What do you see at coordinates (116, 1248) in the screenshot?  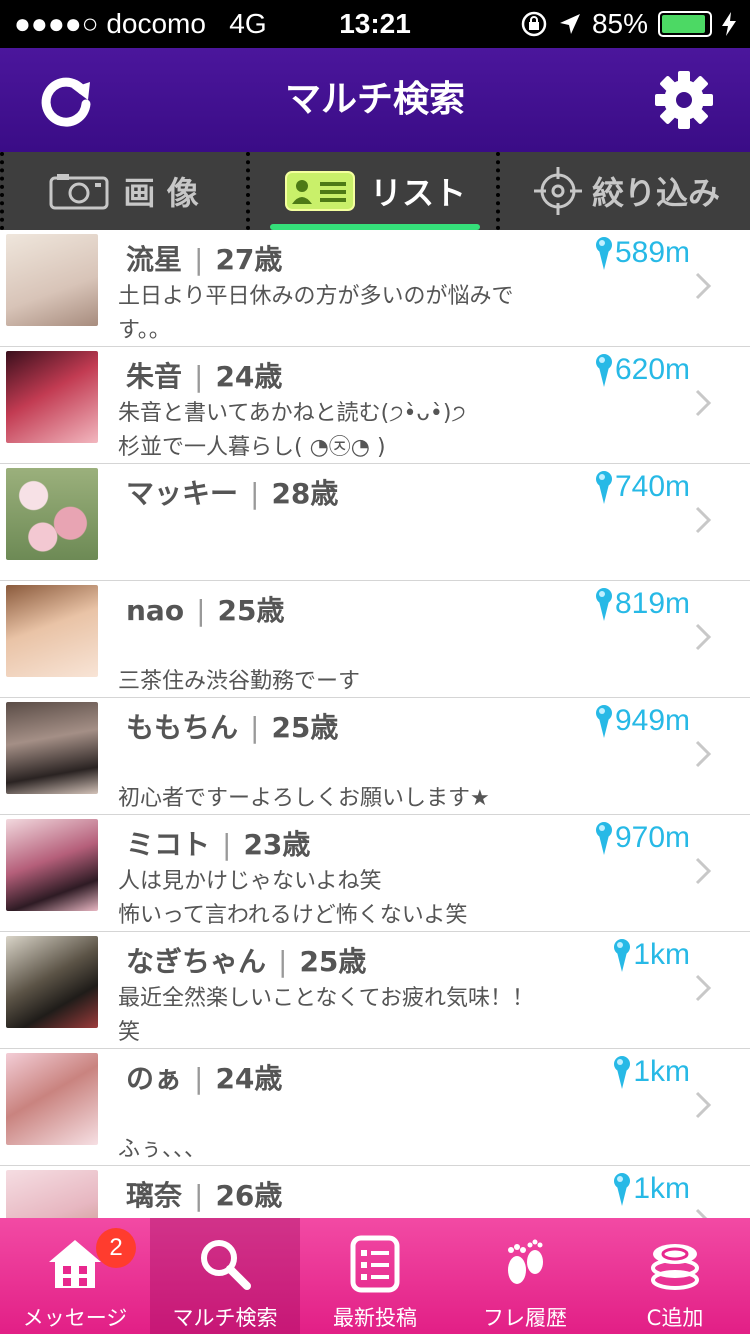 I see `unread-badge: 2` at bounding box center [116, 1248].